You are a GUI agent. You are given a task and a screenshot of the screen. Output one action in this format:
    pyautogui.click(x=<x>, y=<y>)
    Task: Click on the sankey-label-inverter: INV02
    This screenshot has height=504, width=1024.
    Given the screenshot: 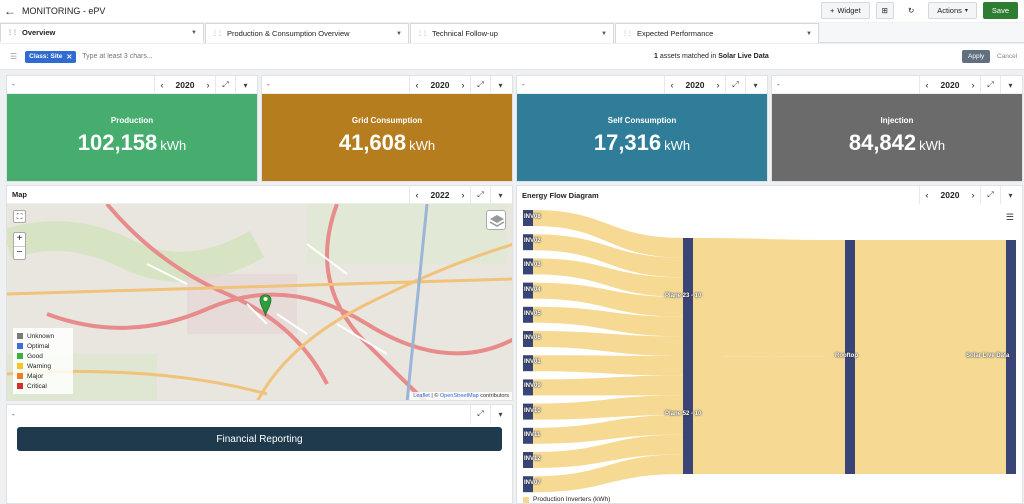 What is the action you would take?
    pyautogui.click(x=532, y=241)
    